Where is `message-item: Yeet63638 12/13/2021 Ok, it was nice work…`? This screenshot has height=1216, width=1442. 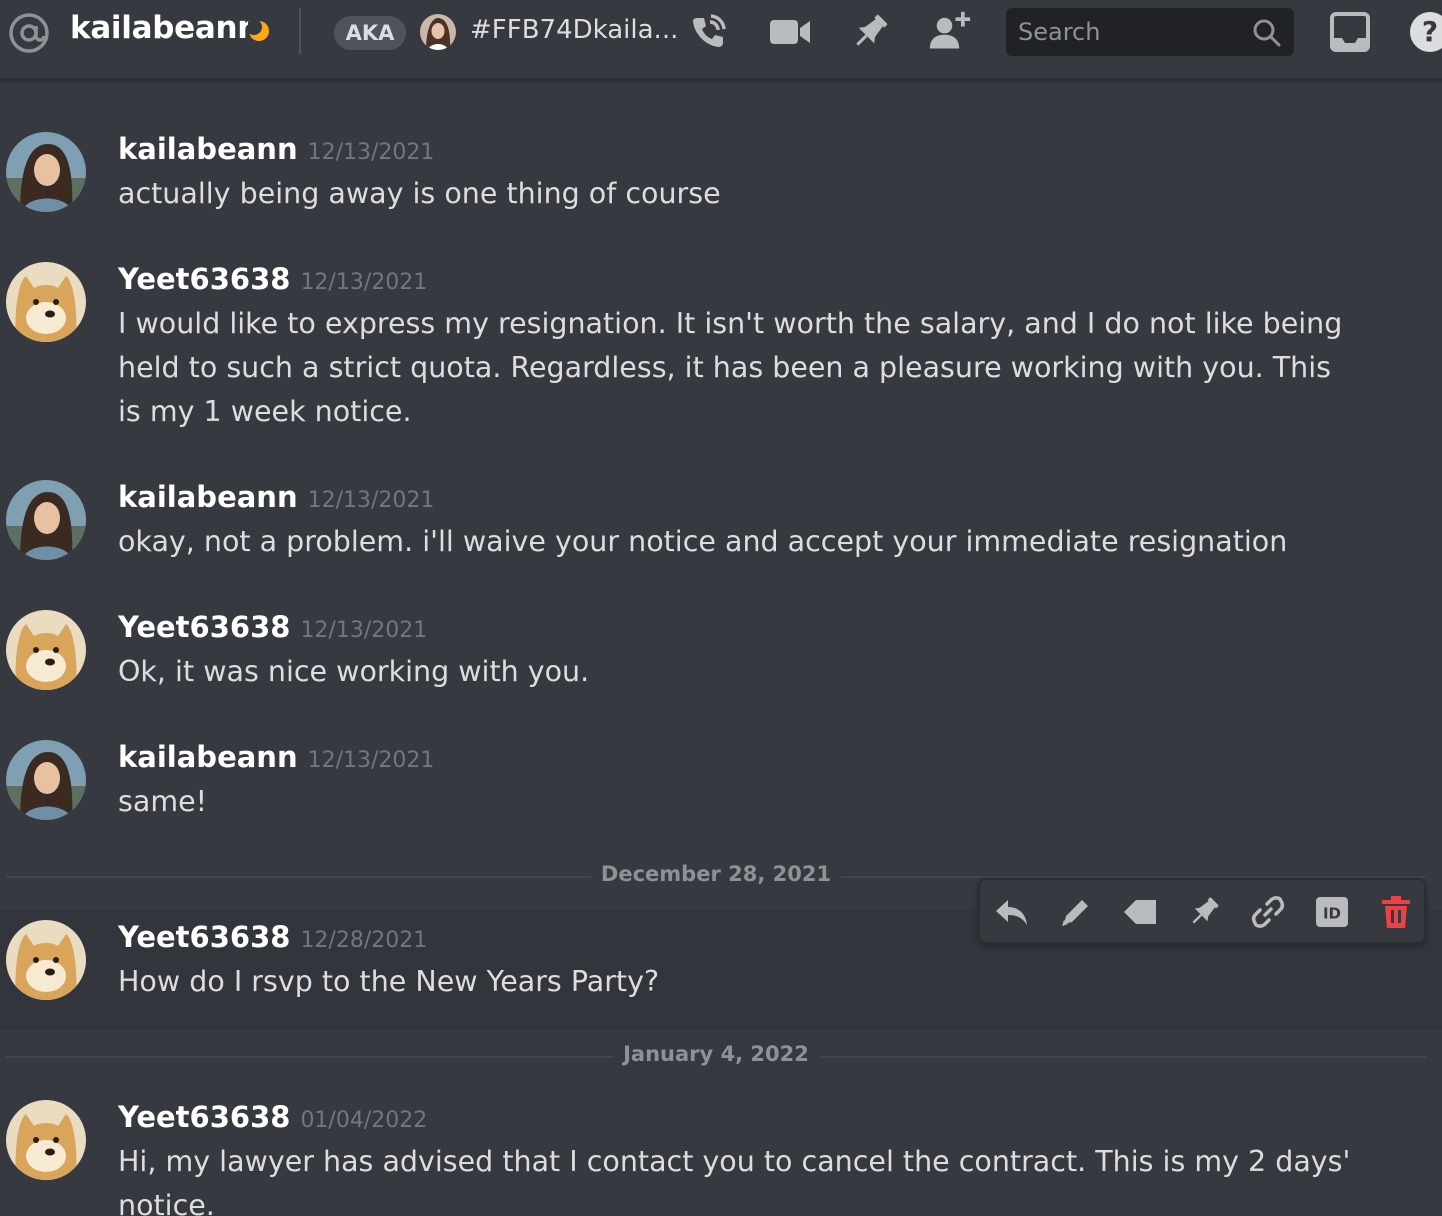
message-item: Yeet63638 12/13/2021 Ok, it was nice work… is located at coordinates (721, 653).